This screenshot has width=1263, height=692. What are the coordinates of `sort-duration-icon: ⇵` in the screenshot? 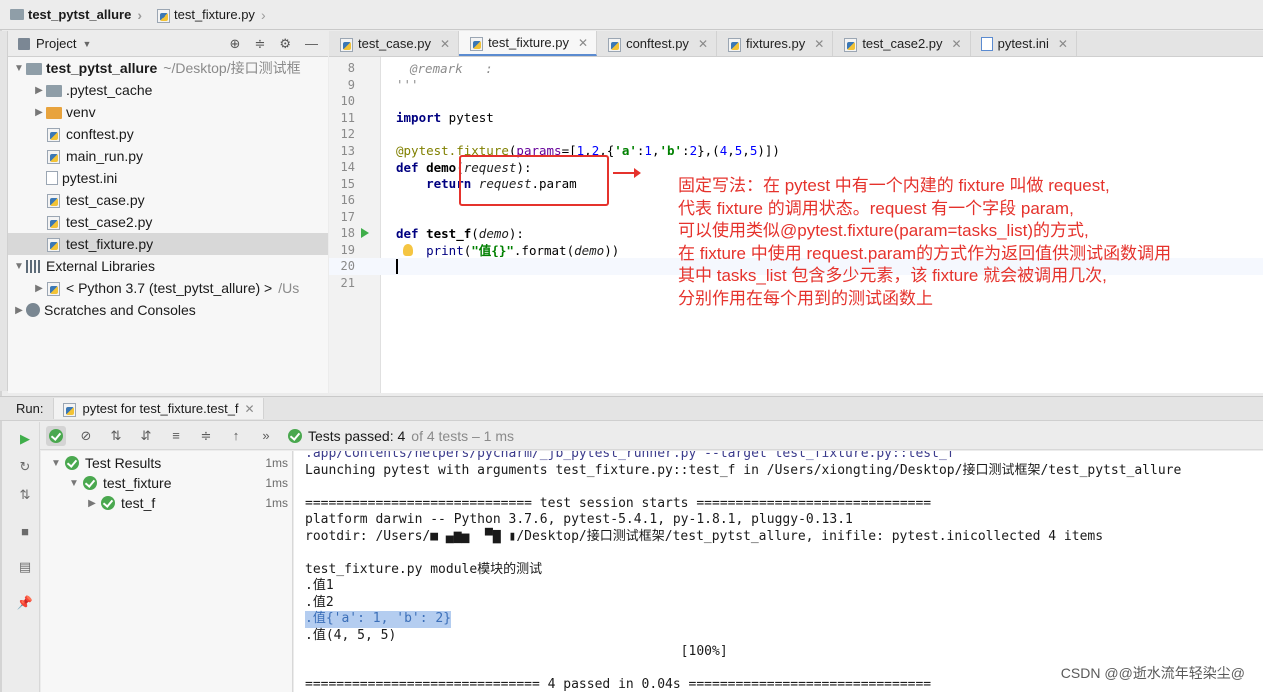 It's located at (146, 436).